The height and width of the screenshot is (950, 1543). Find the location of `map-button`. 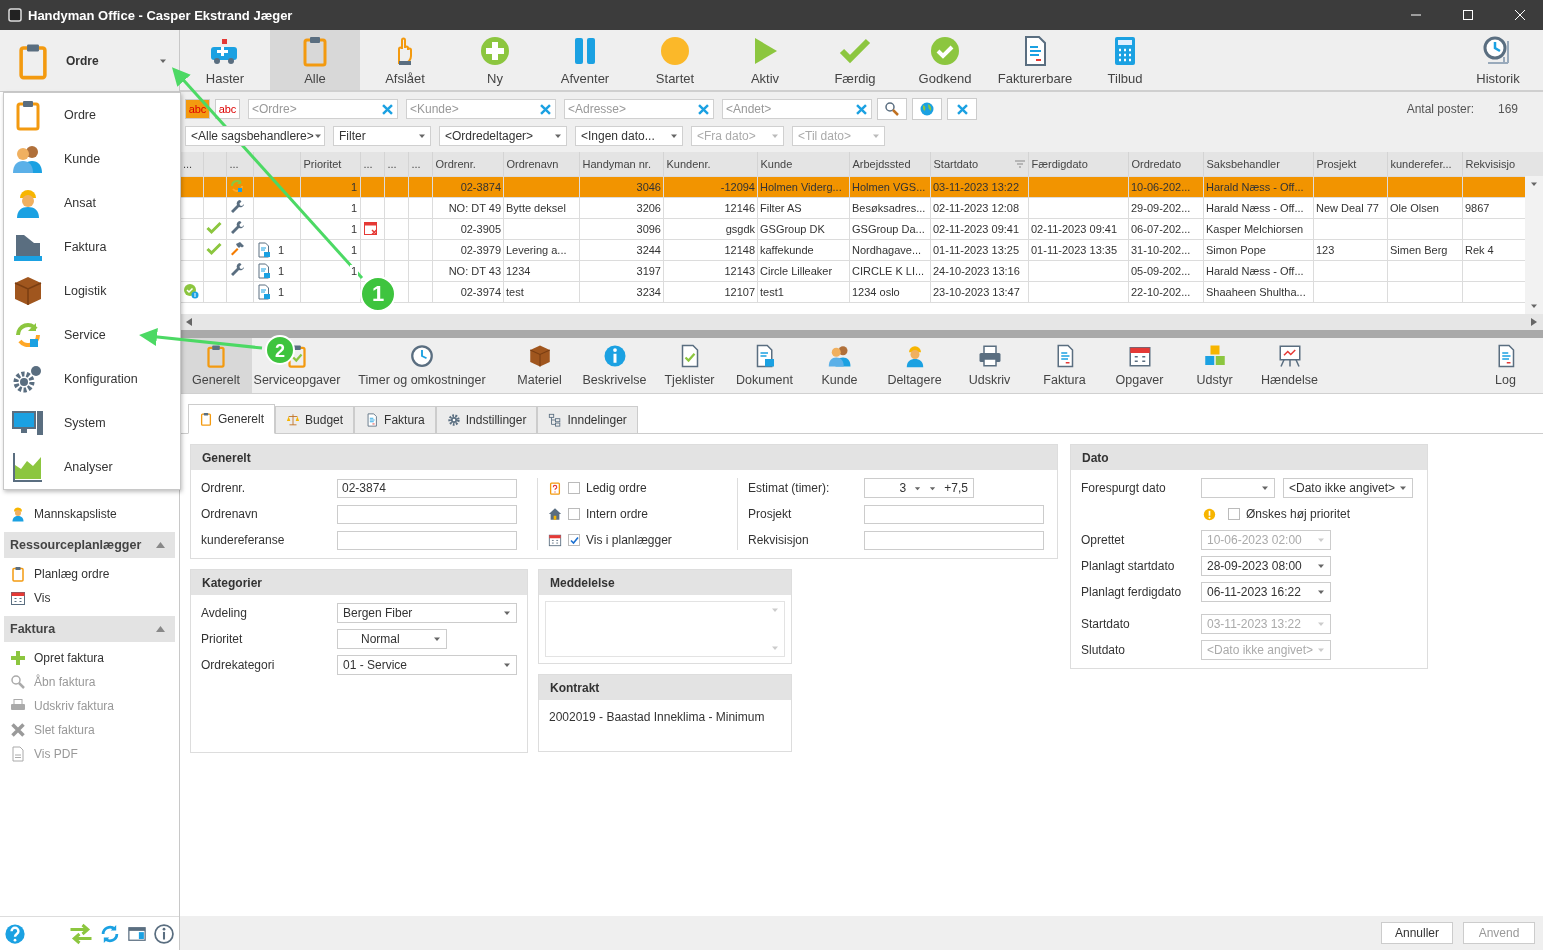

map-button is located at coordinates (927, 109).